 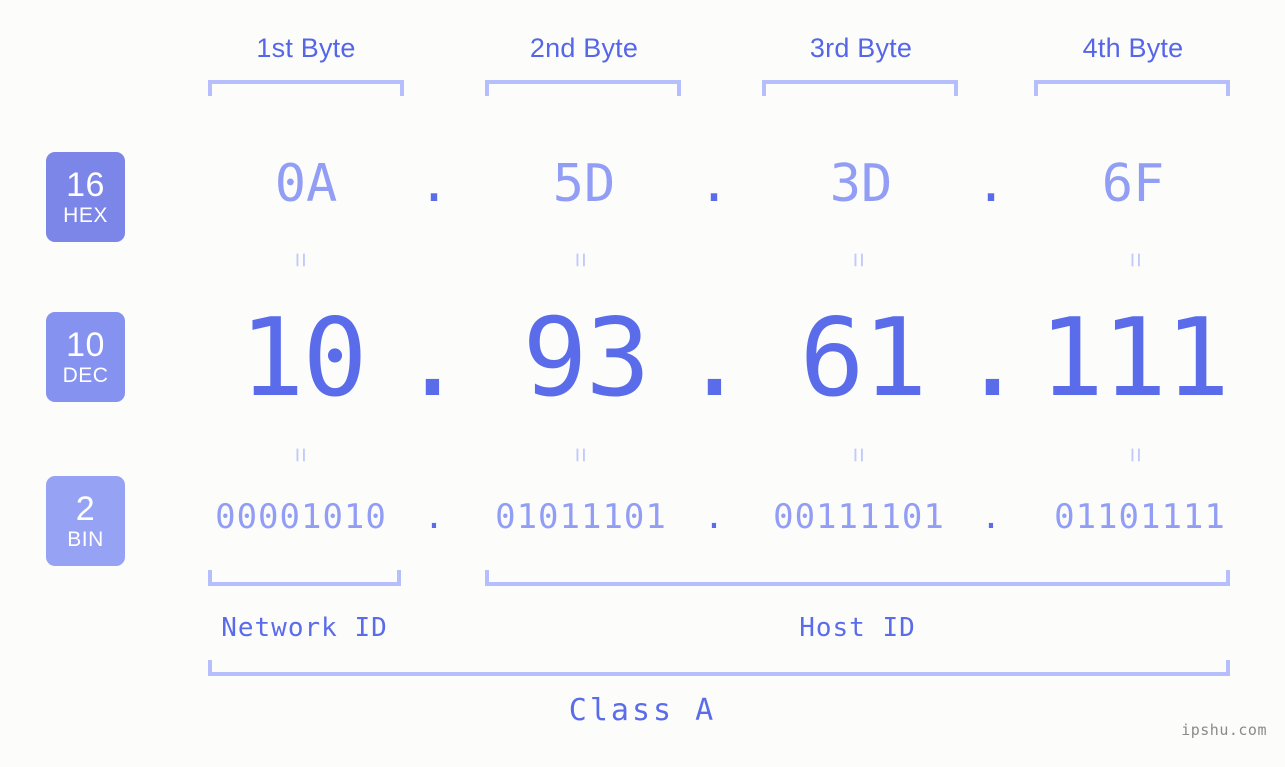 I want to click on base-badge-dec: 10 DEC, so click(x=85, y=357).